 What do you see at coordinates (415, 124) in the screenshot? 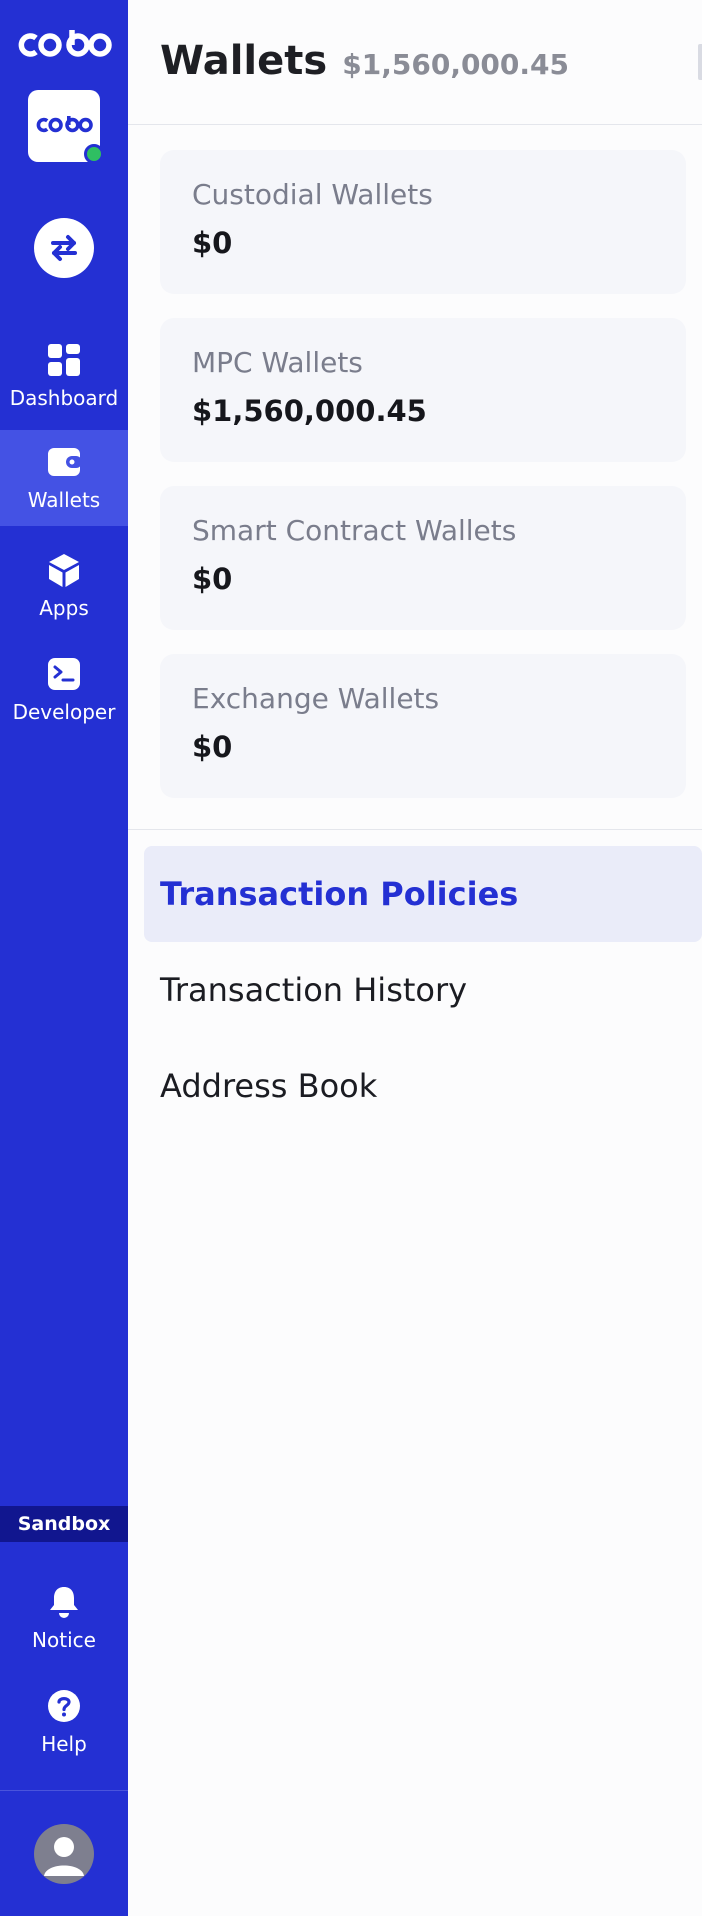
I see `header-divider` at bounding box center [415, 124].